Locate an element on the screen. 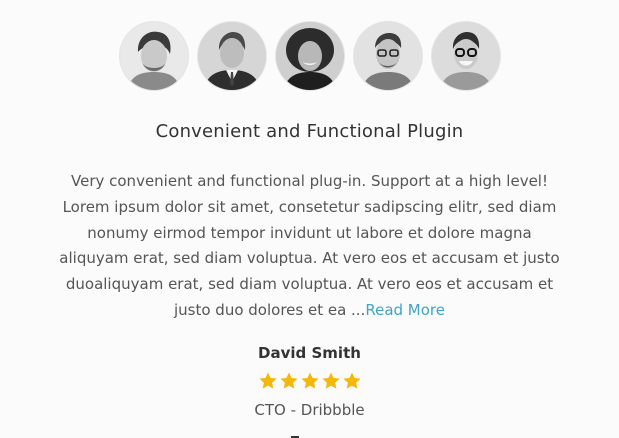 The height and width of the screenshot is (438, 619). author-role: CTO - Dribbble is located at coordinates (309, 410).